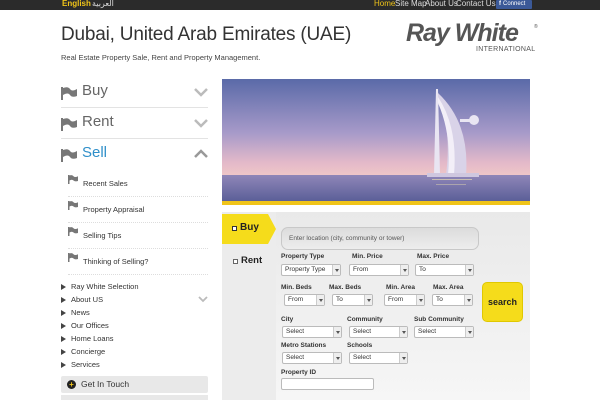  Describe the element at coordinates (448, 287) in the screenshot. I see `label-max-area: Max. Area` at that location.